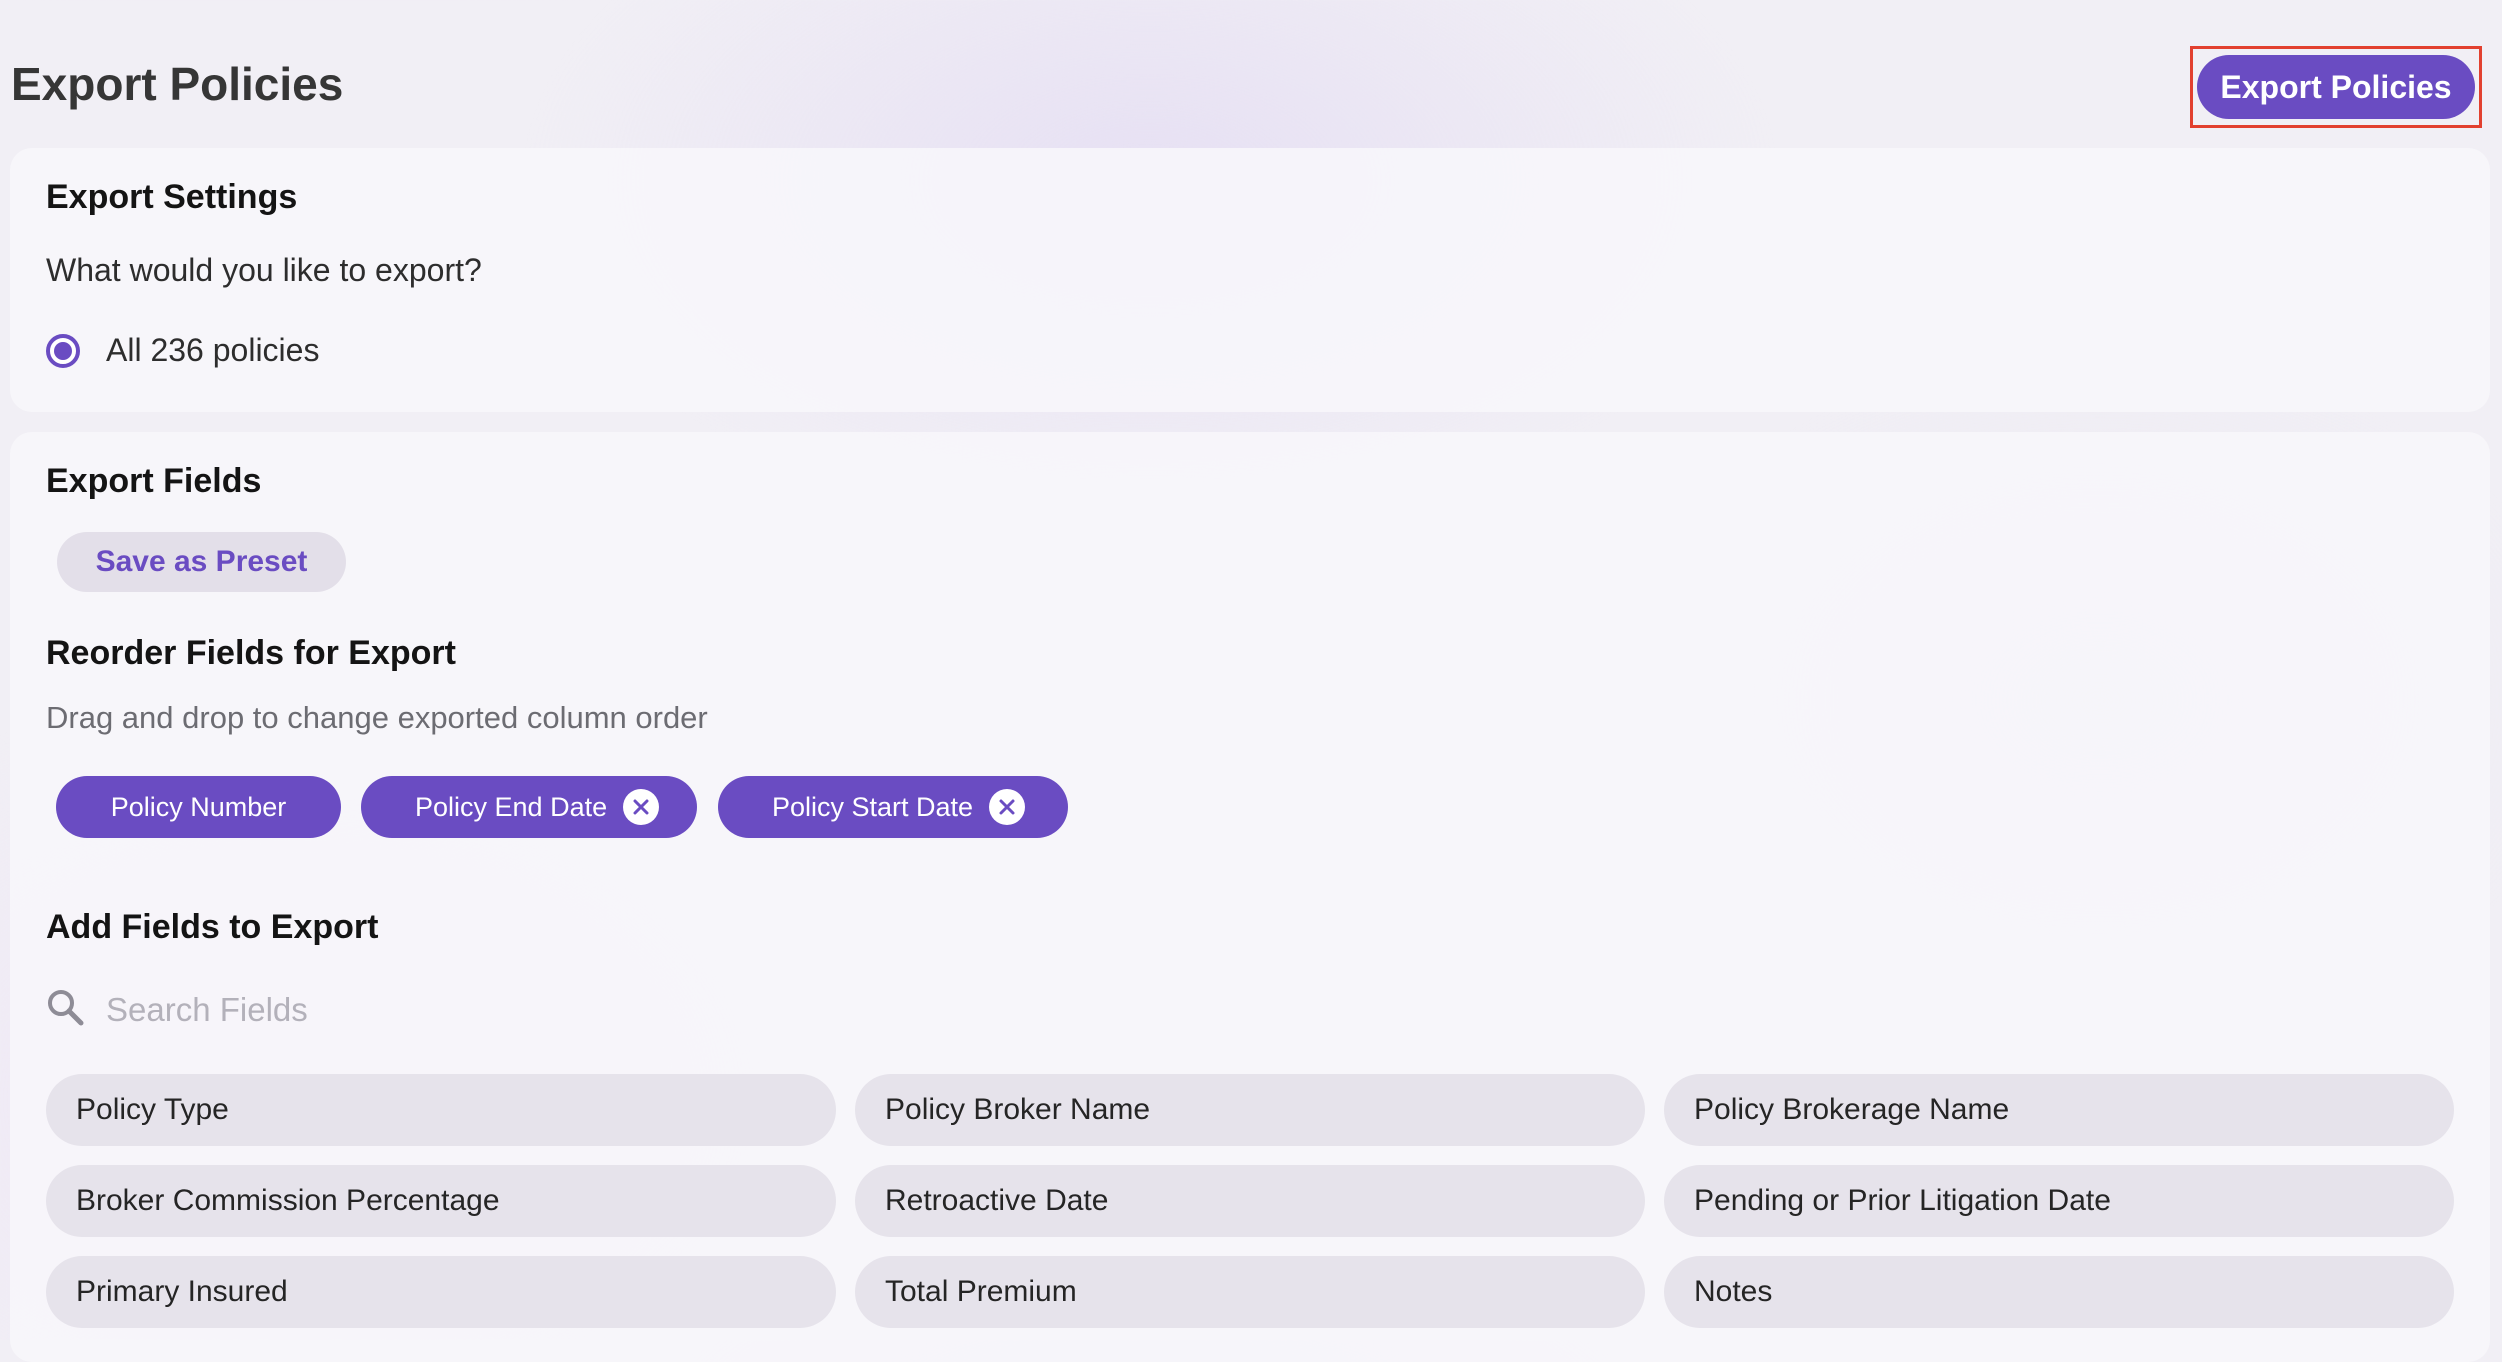  I want to click on available-field-item: Total Premium, so click(1250, 1292).